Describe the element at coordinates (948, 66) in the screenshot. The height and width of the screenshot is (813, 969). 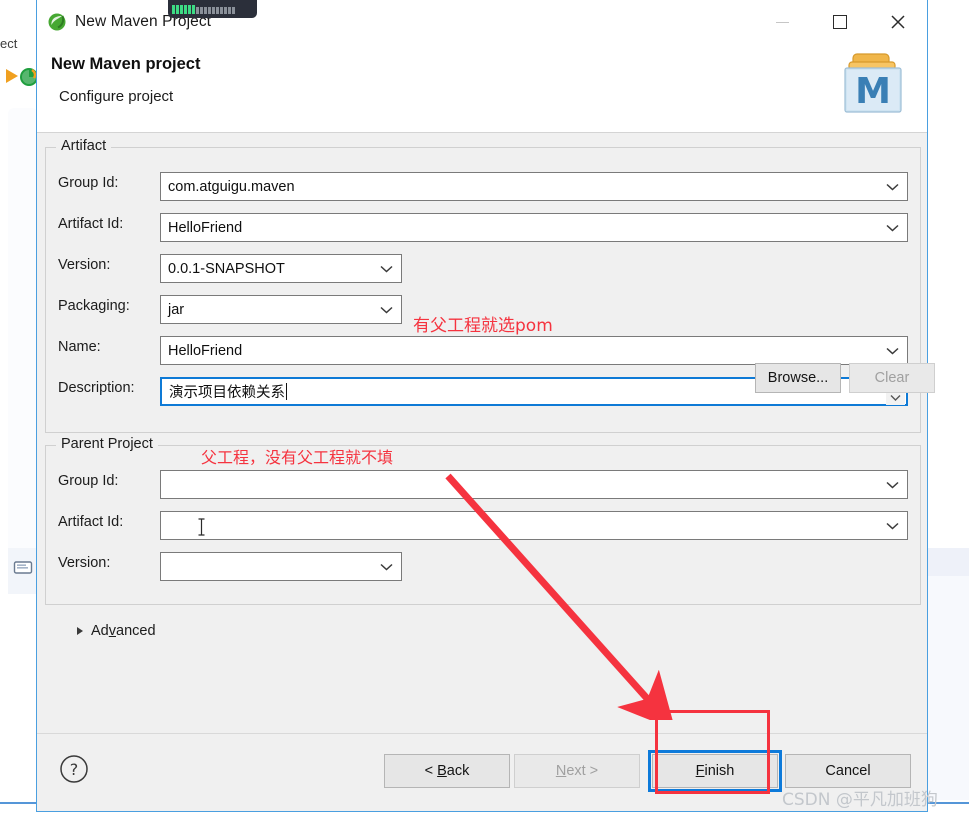
I see `backdrop-right-top` at that location.